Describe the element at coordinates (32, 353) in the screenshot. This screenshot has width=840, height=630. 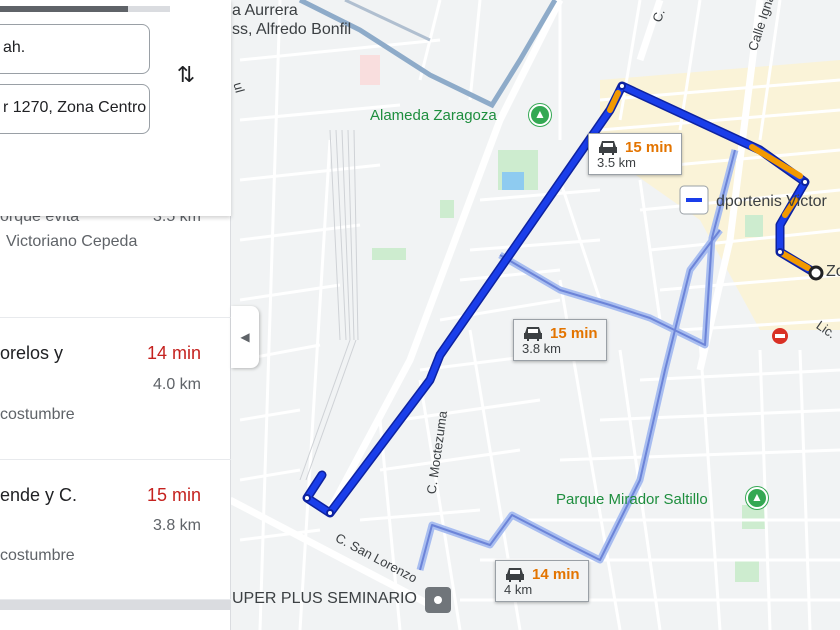
I see `route-option-title: orelos y` at that location.